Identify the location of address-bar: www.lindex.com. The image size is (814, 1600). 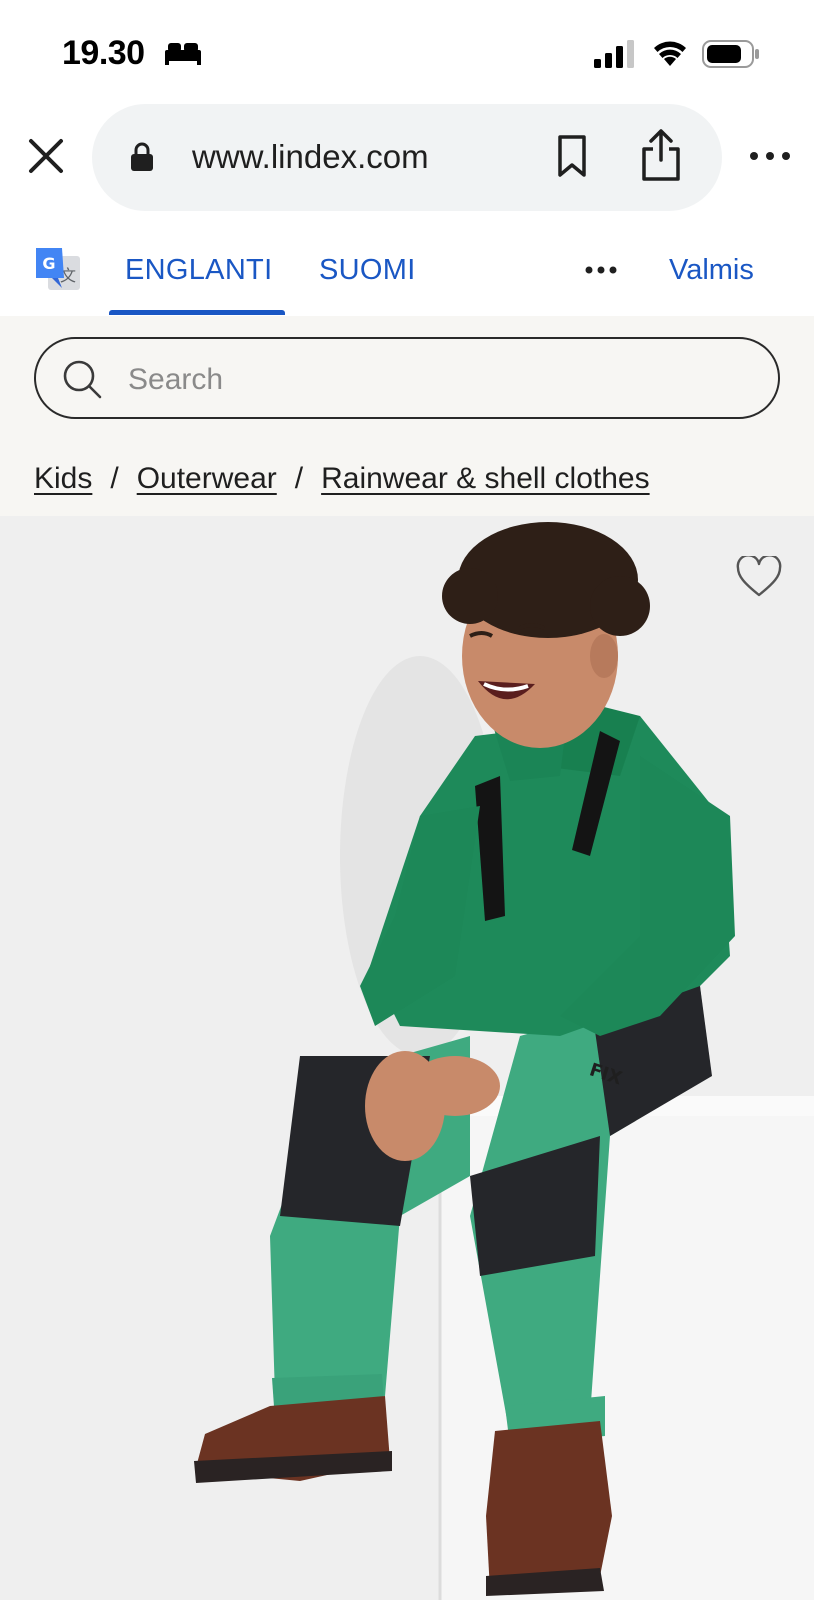
(407, 157).